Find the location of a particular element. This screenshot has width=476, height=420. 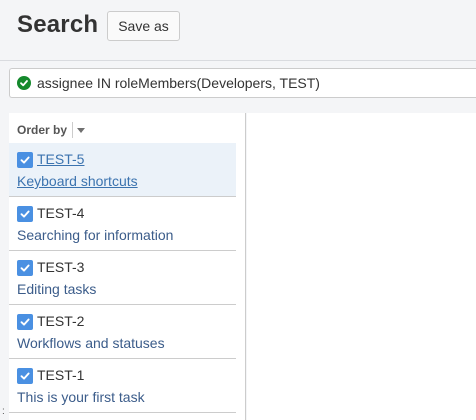

order-by-separator is located at coordinates (73, 130).